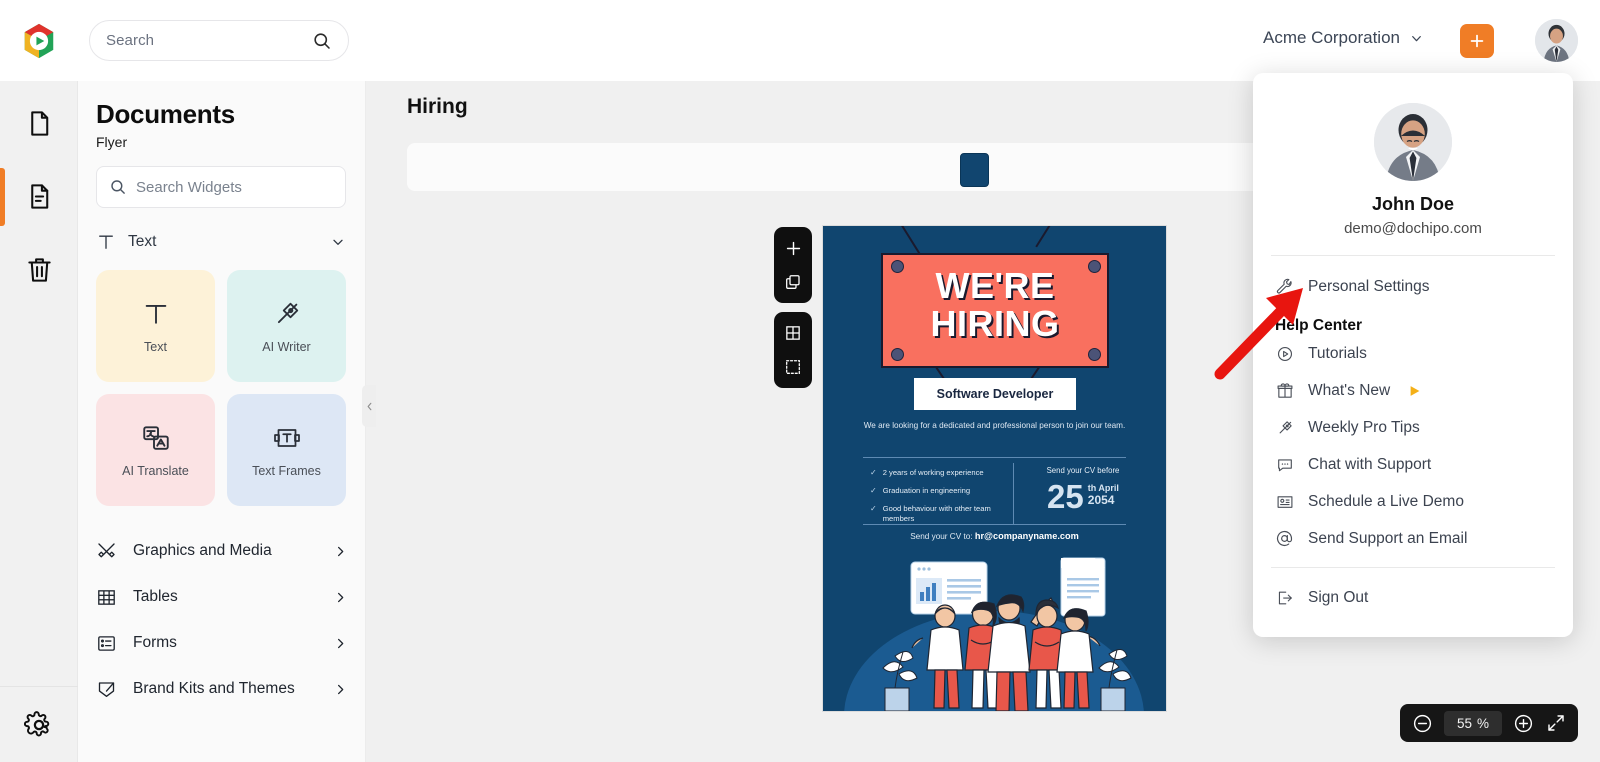 Image resolution: width=1600 pixels, height=762 pixels. Describe the element at coordinates (106, 597) in the screenshot. I see `table-icon` at that location.